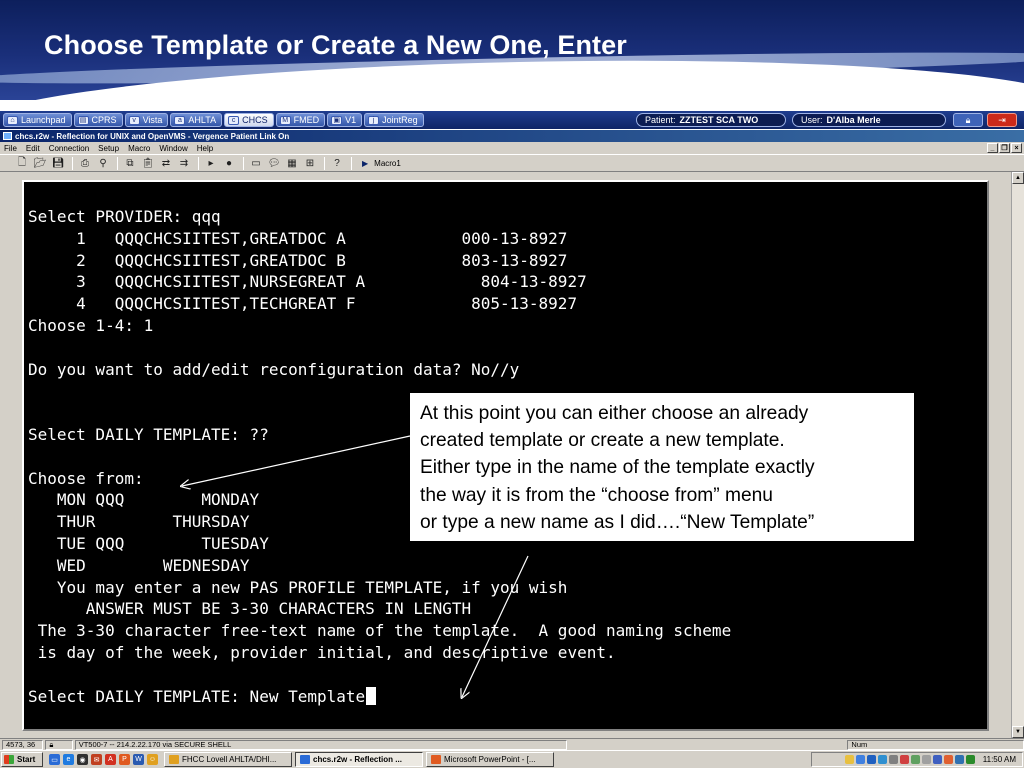  What do you see at coordinates (166, 163) in the screenshot?
I see `connect-icon: ⇄` at bounding box center [166, 163].